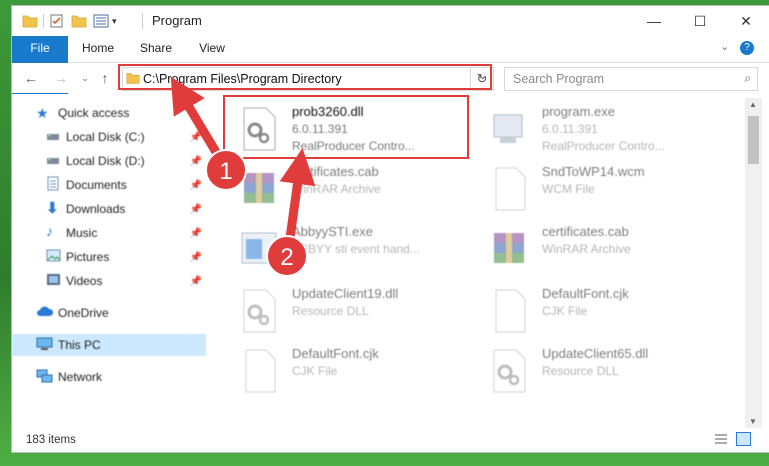 The height and width of the screenshot is (466, 769). What do you see at coordinates (602, 190) in the screenshot?
I see `file-item: SndToWP14.wcm WCM File` at bounding box center [602, 190].